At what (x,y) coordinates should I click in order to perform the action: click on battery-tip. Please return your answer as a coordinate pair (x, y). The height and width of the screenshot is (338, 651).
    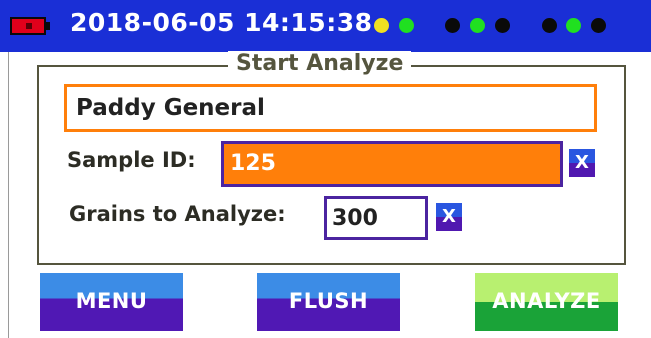
    Looking at the image, I should click on (48, 26).